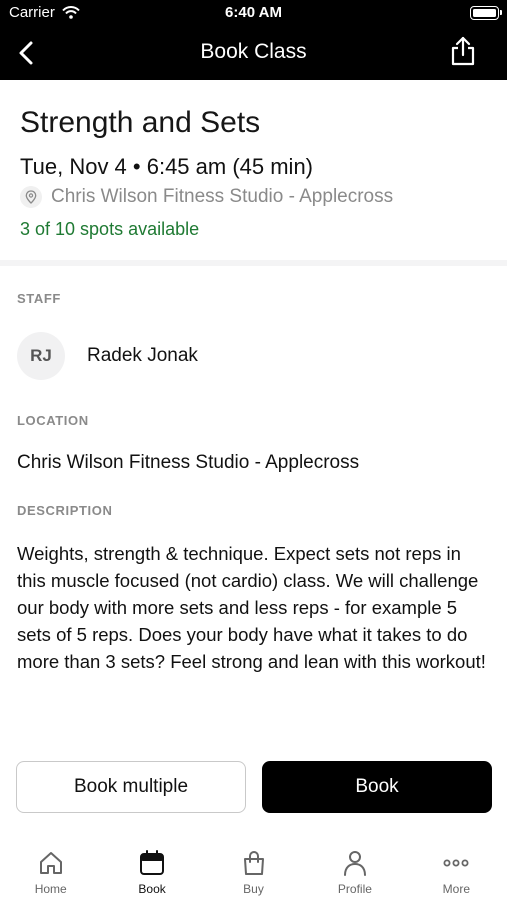 The image size is (507, 900). Describe the element at coordinates (152, 862) in the screenshot. I see `calendar-icon` at that location.